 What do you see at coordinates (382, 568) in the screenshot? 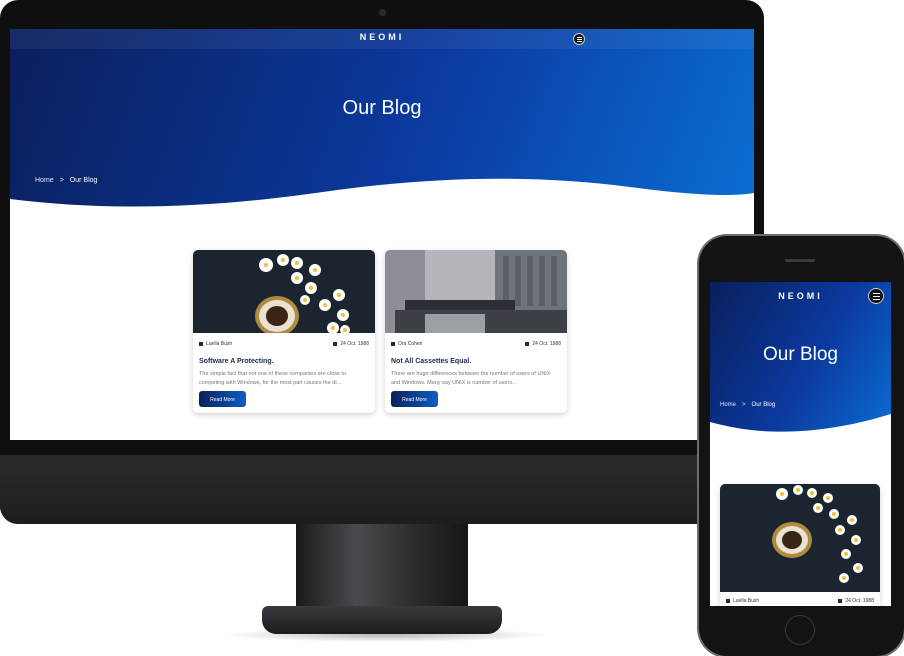
I see `imac-stand-neck` at bounding box center [382, 568].